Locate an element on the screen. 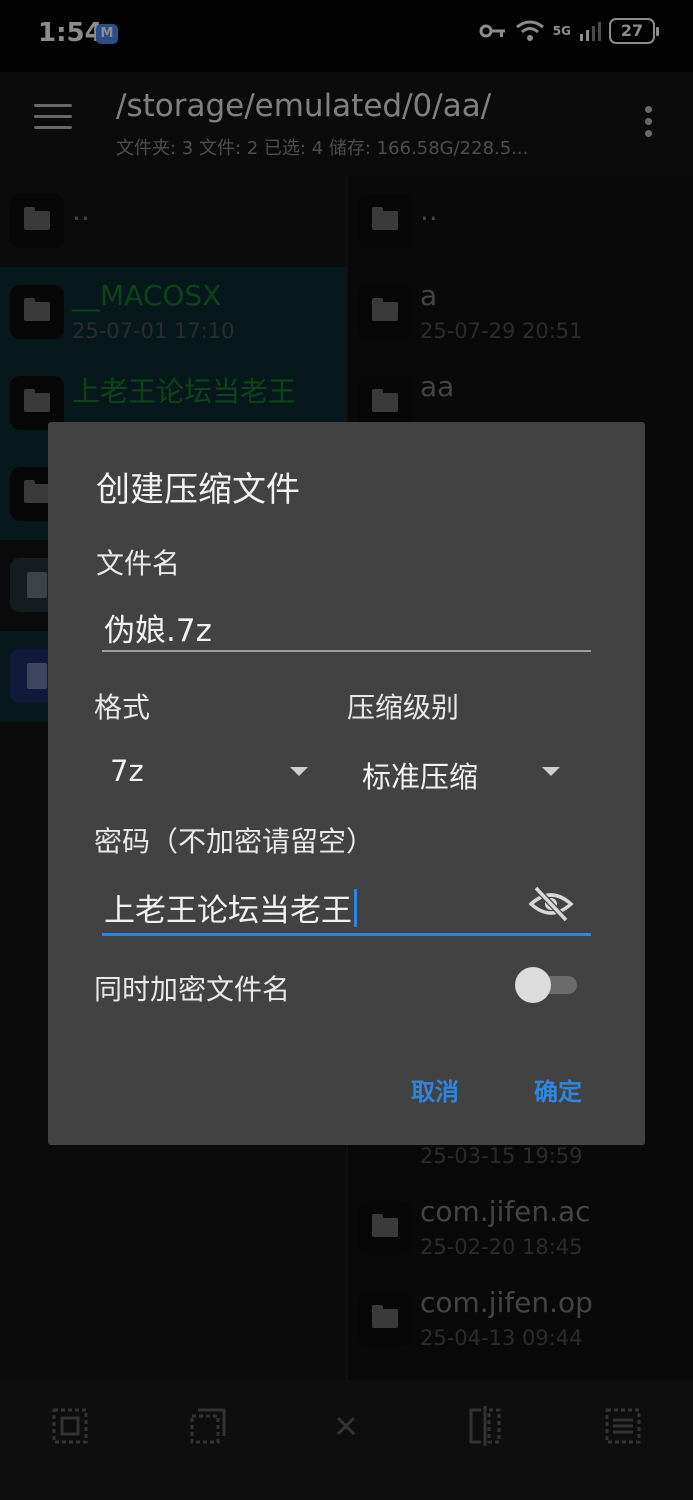 The image size is (693, 1500). format-select: 7z is located at coordinates (127, 771).